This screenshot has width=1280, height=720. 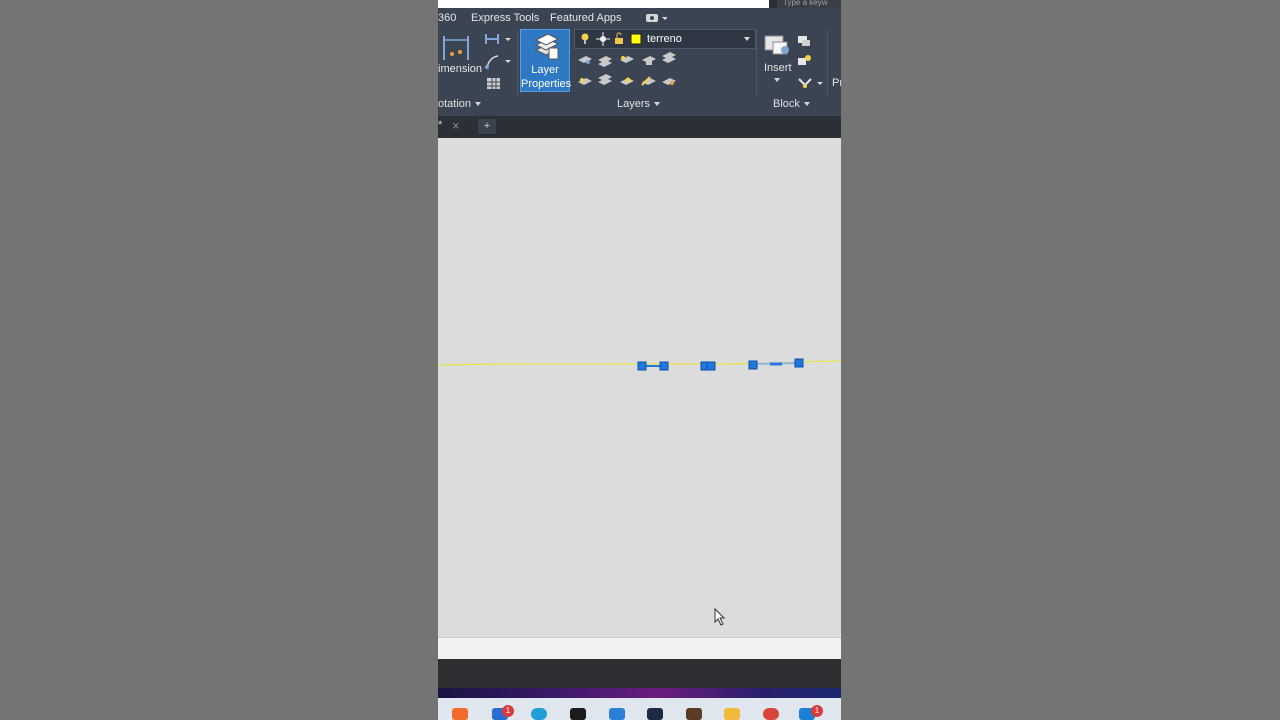 What do you see at coordinates (639, 709) in the screenshot?
I see `taskbar: 1 1` at bounding box center [639, 709].